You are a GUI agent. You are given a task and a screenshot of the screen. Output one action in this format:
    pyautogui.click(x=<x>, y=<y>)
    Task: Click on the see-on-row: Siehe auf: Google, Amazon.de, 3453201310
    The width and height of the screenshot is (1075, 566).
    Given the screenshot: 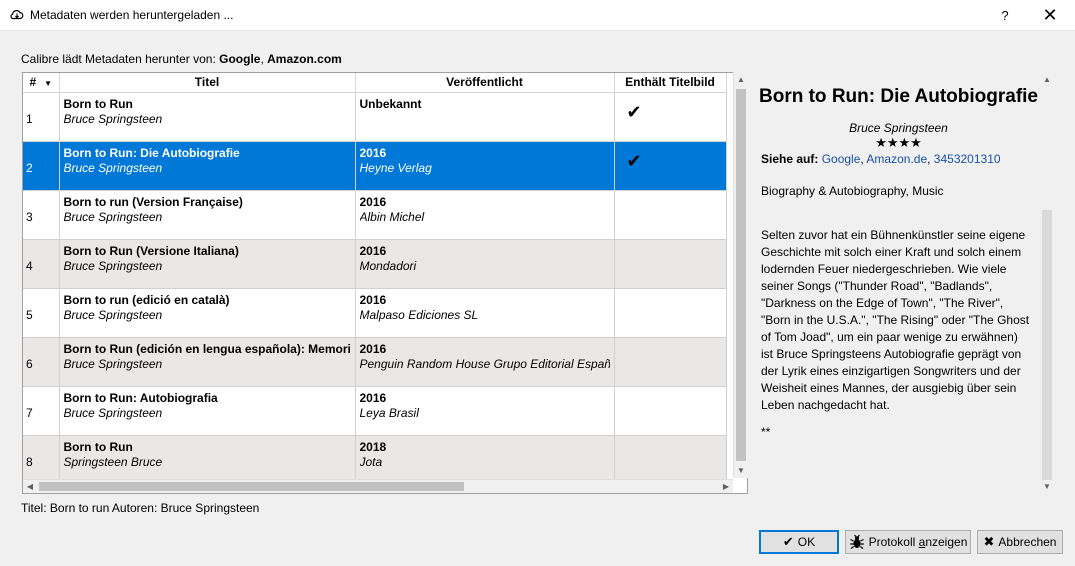 What is the action you would take?
    pyautogui.click(x=881, y=159)
    